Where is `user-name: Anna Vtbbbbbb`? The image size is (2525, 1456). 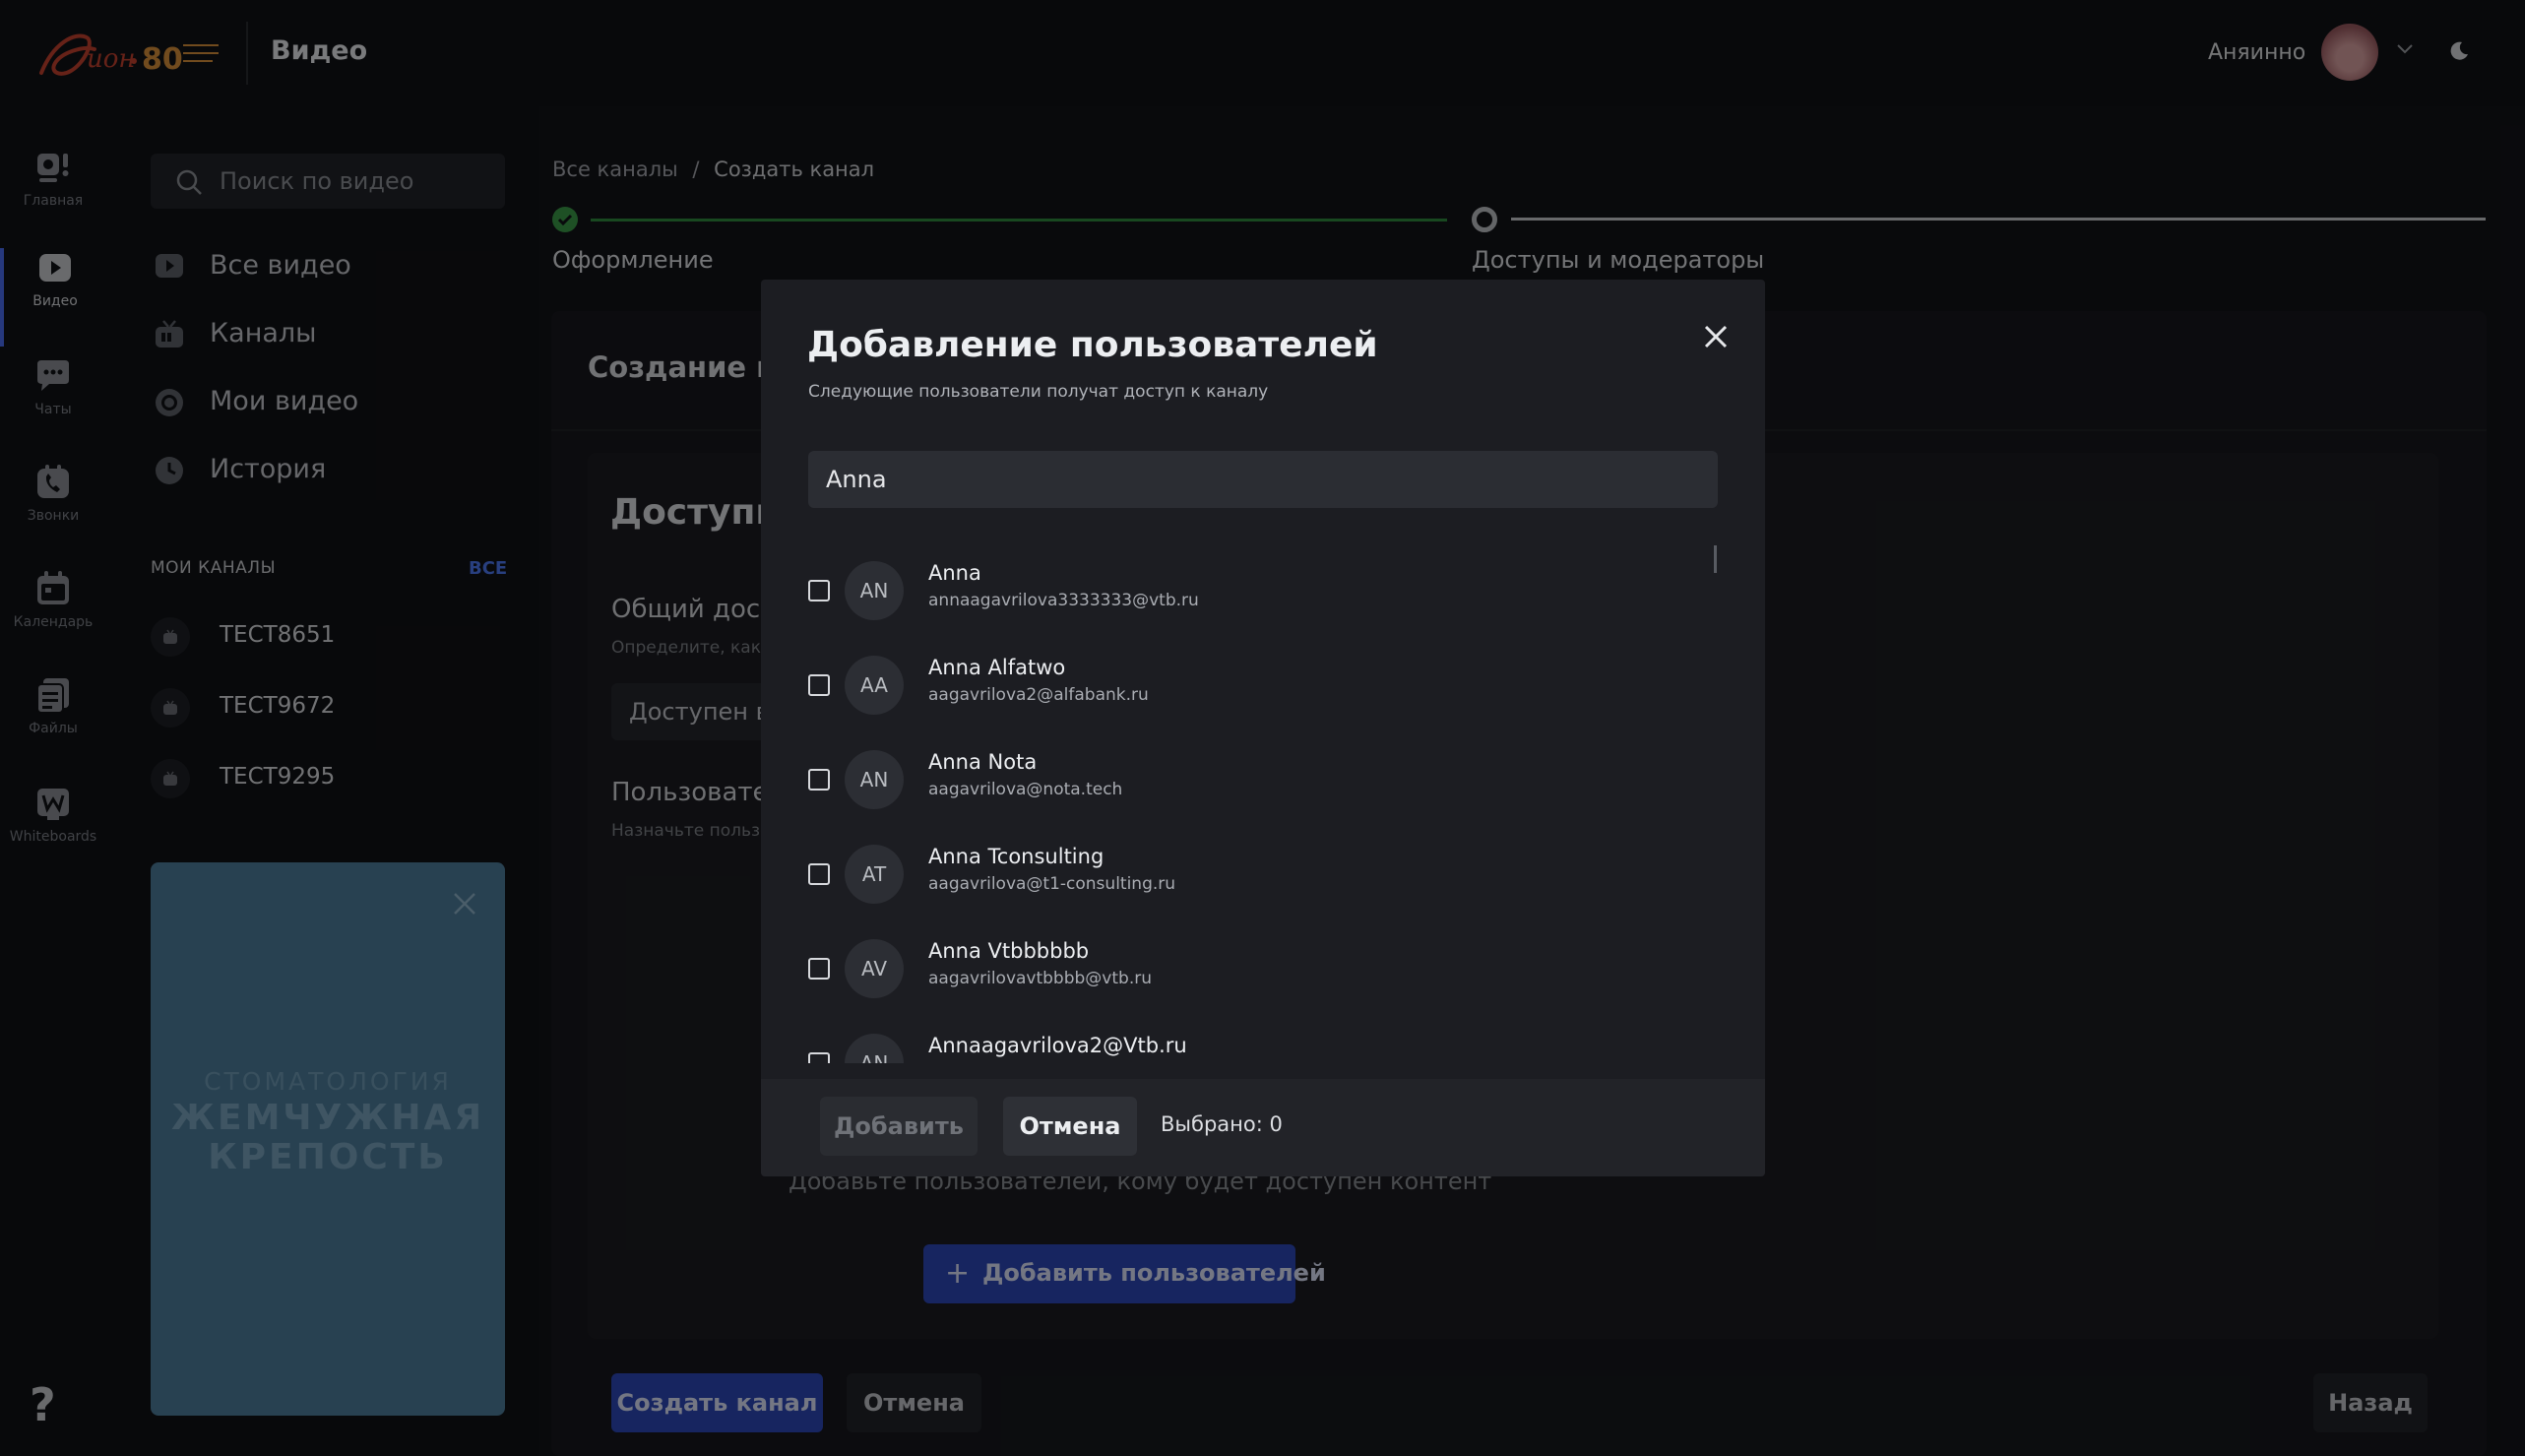 user-name: Anna Vtbbbbbb is located at coordinates (1009, 951).